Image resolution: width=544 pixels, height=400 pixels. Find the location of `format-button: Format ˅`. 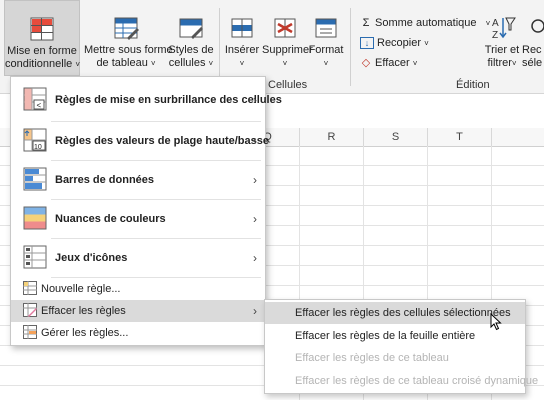

format-button: Format ˅ is located at coordinates (326, 35).